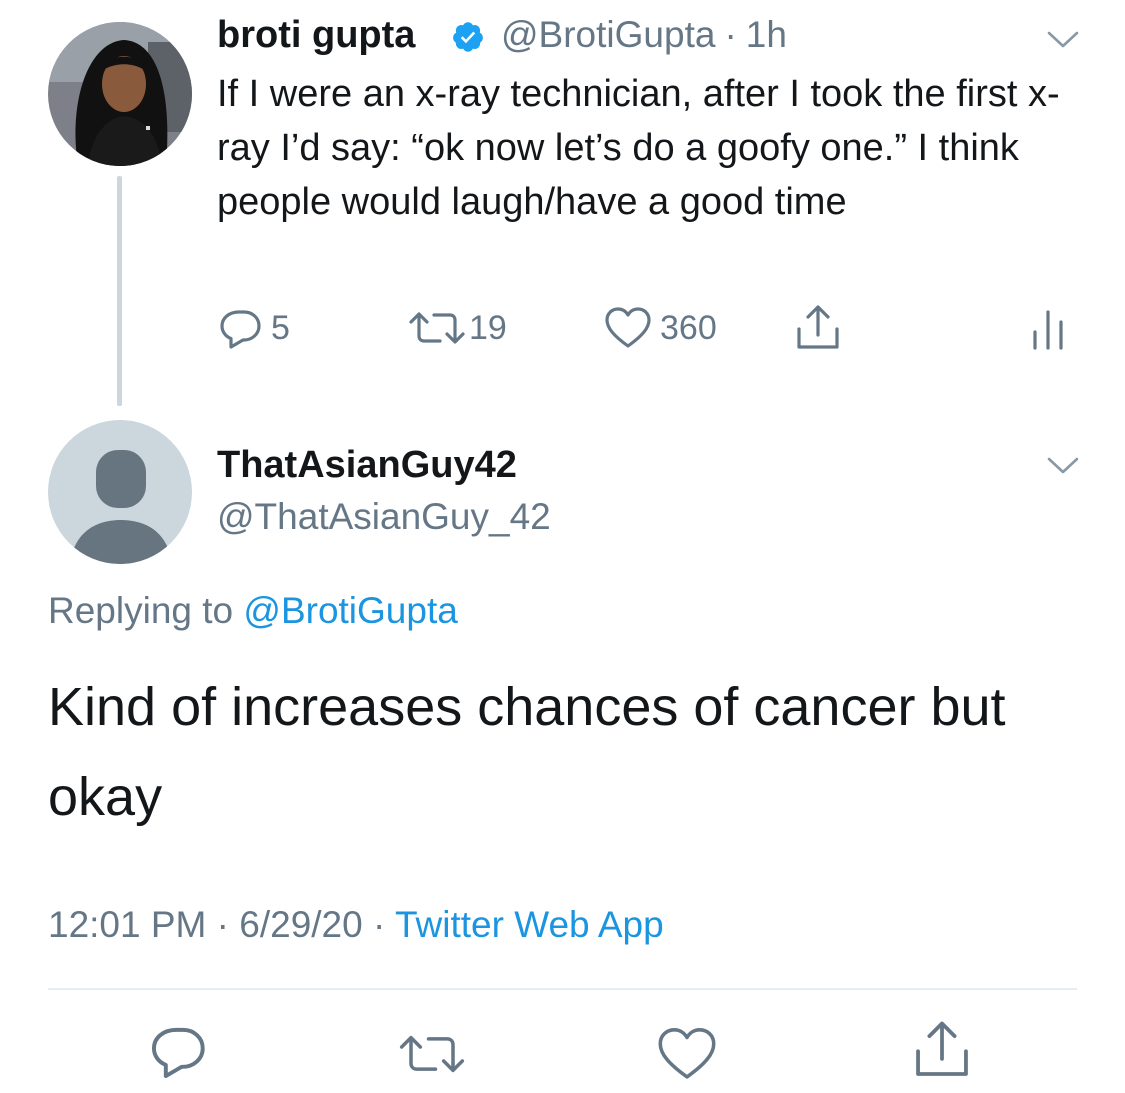  Describe the element at coordinates (488, 327) in the screenshot. I see `retweet-count: 19` at that location.